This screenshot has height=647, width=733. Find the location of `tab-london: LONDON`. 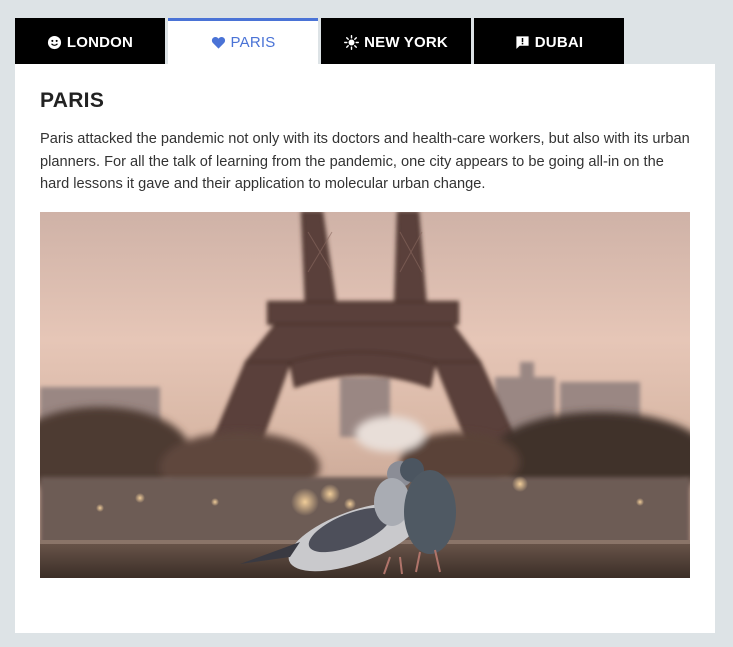

tab-london: LONDON is located at coordinates (90, 41).